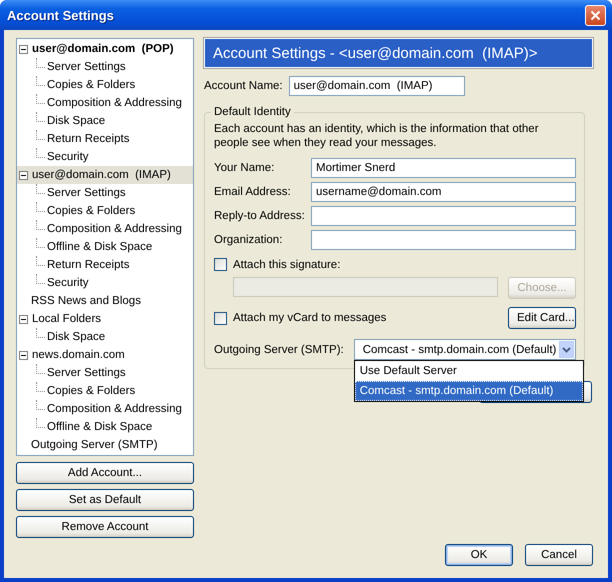 This screenshot has height=582, width=612. I want to click on account-name-field: user@domain.com (IMAP), so click(376, 86).